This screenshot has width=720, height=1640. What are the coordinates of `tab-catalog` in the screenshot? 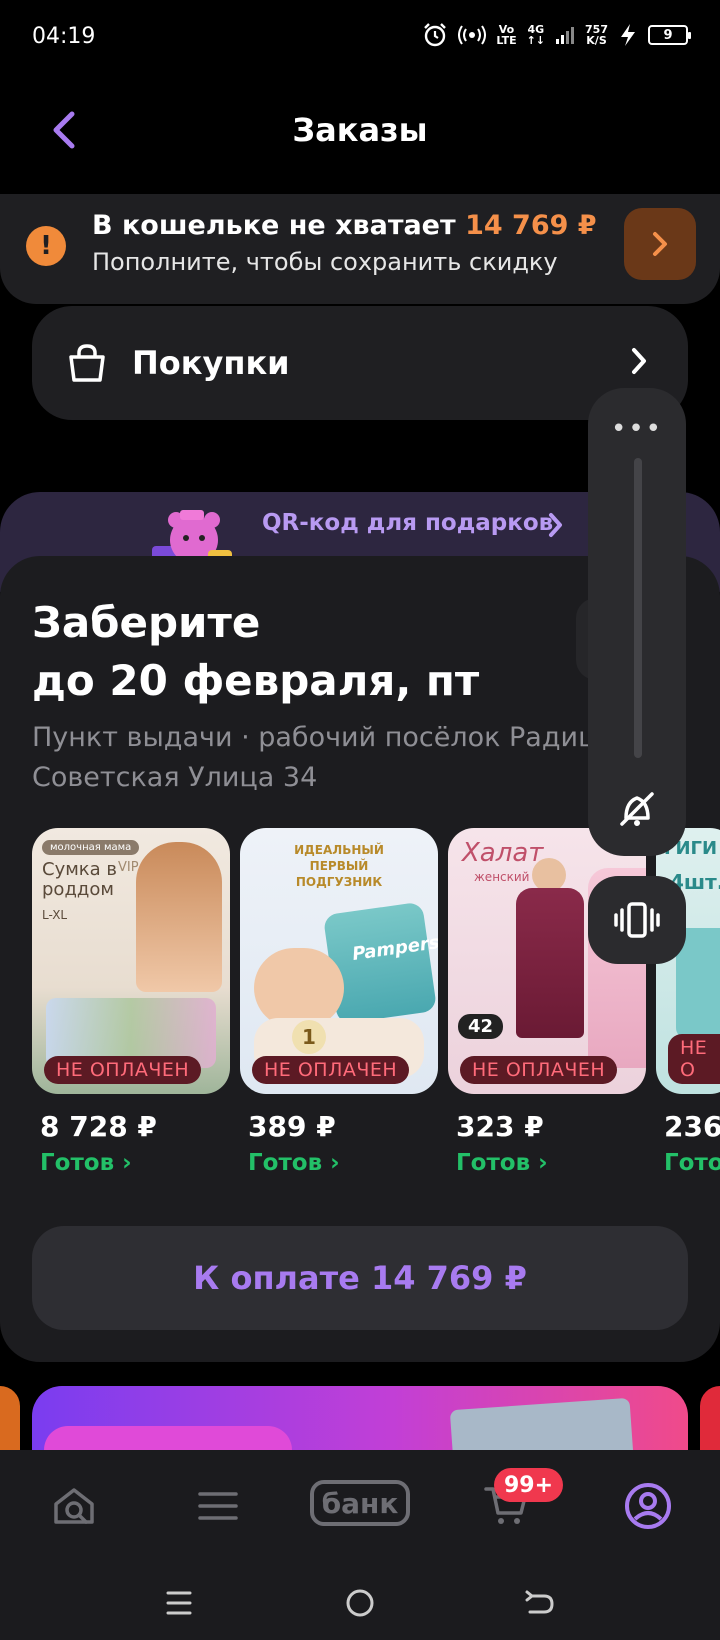 It's located at (218, 1506).